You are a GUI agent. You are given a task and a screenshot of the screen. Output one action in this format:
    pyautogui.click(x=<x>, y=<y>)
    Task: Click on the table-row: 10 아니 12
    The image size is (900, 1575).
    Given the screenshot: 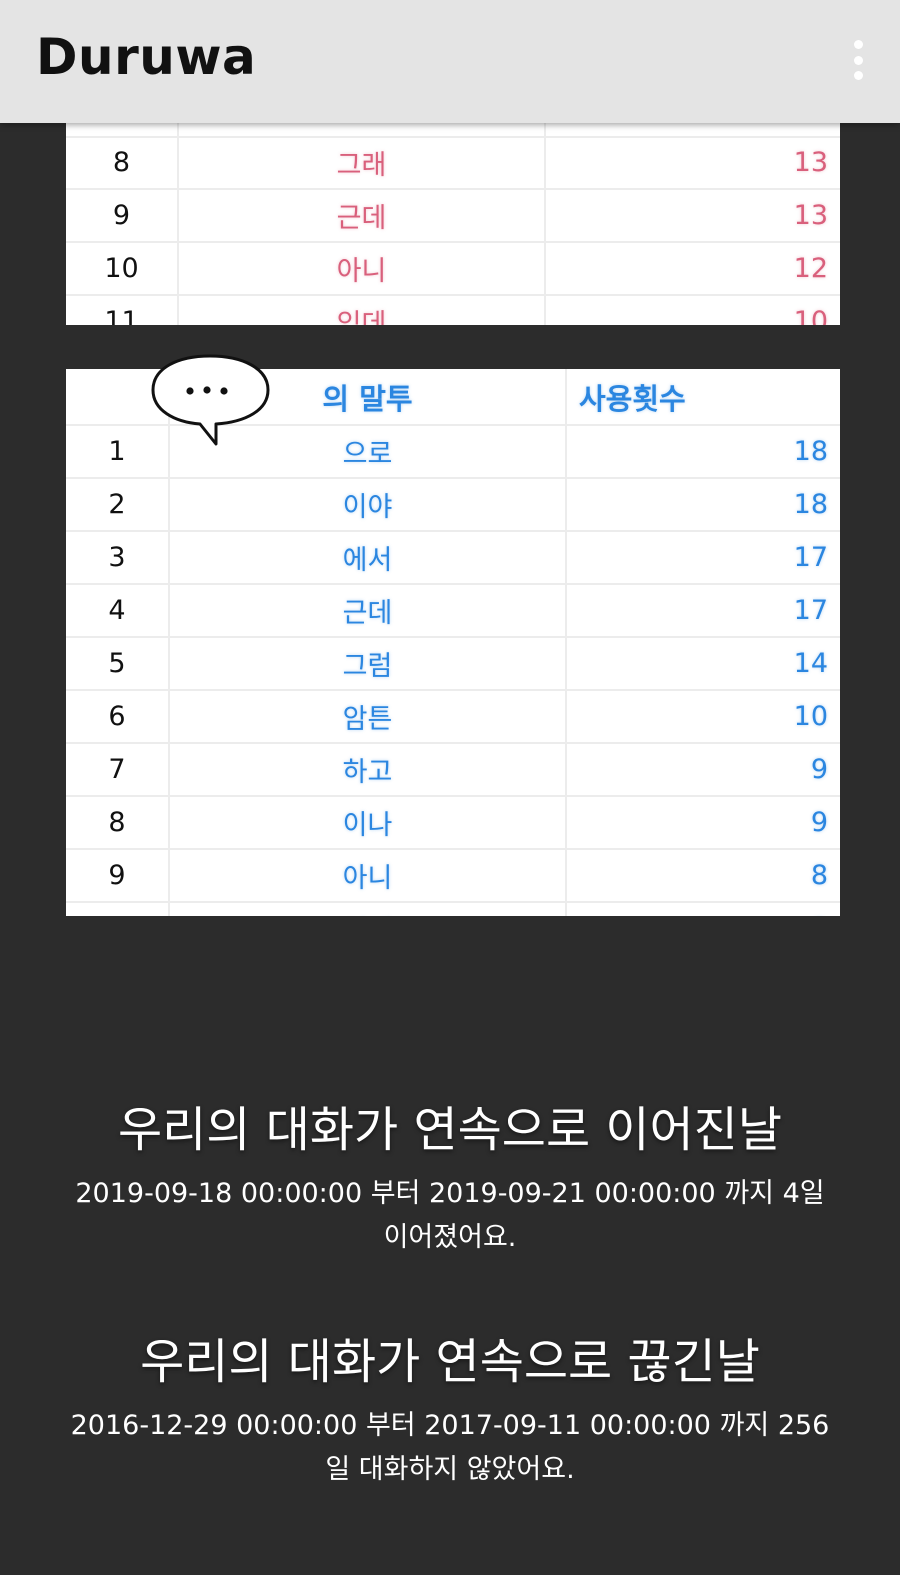 What is the action you would take?
    pyautogui.click(x=453, y=269)
    